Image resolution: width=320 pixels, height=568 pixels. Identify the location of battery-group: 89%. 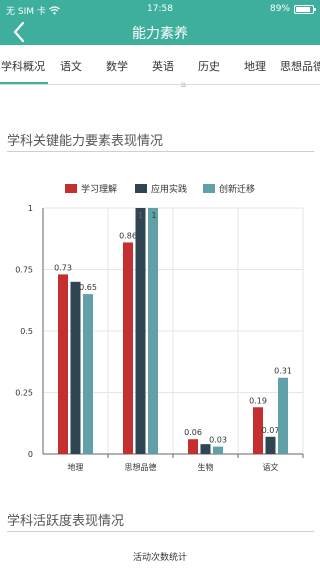
(292, 9).